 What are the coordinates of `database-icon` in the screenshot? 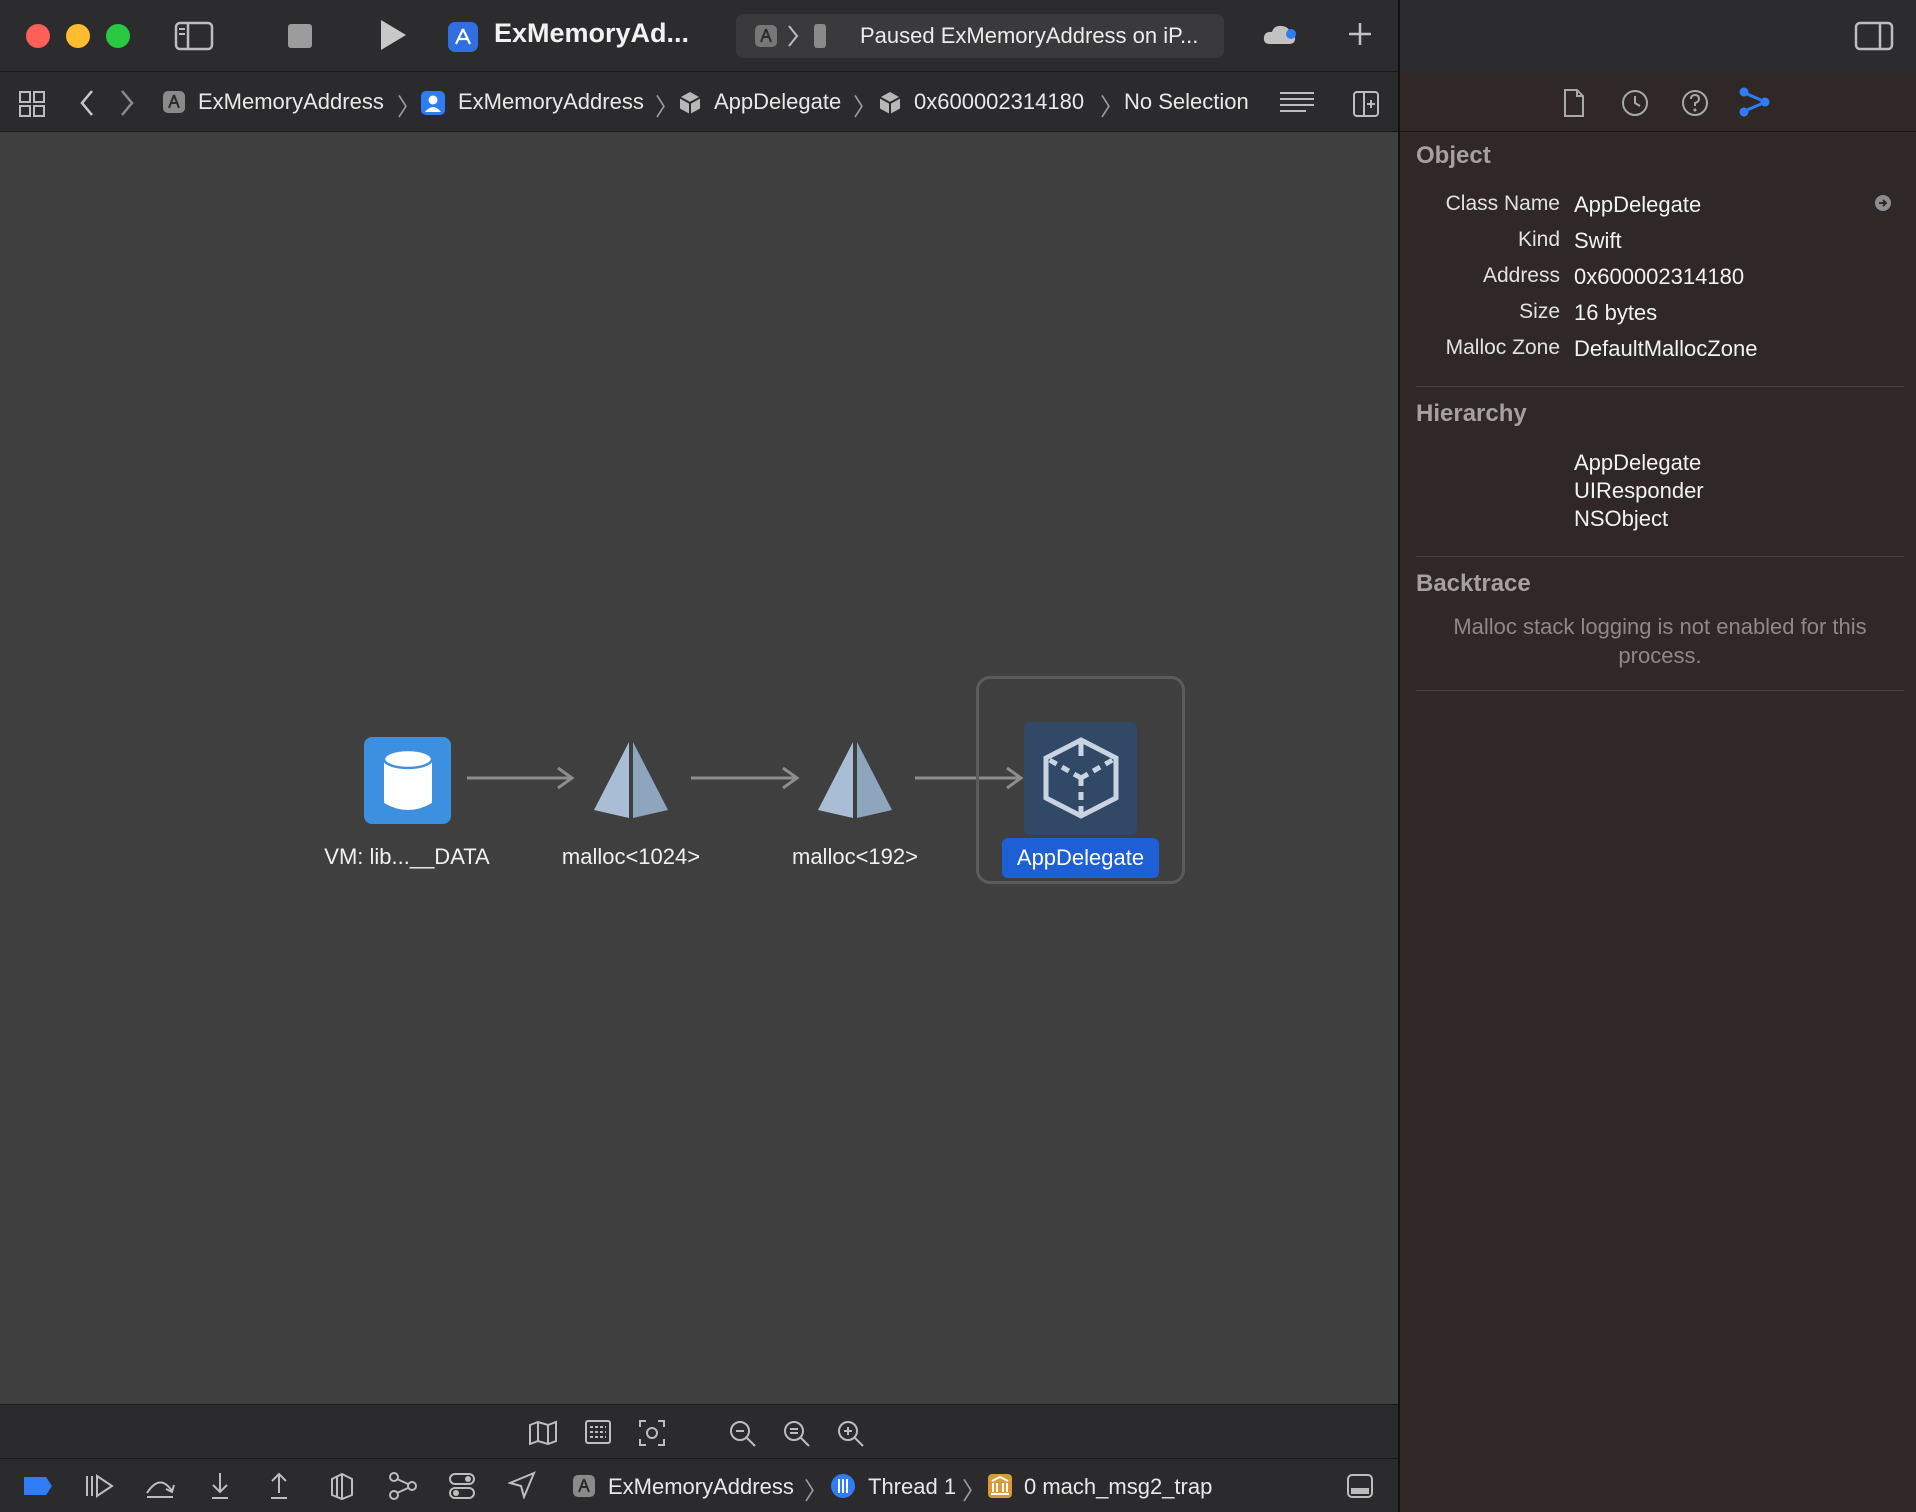 It's located at (408, 781).